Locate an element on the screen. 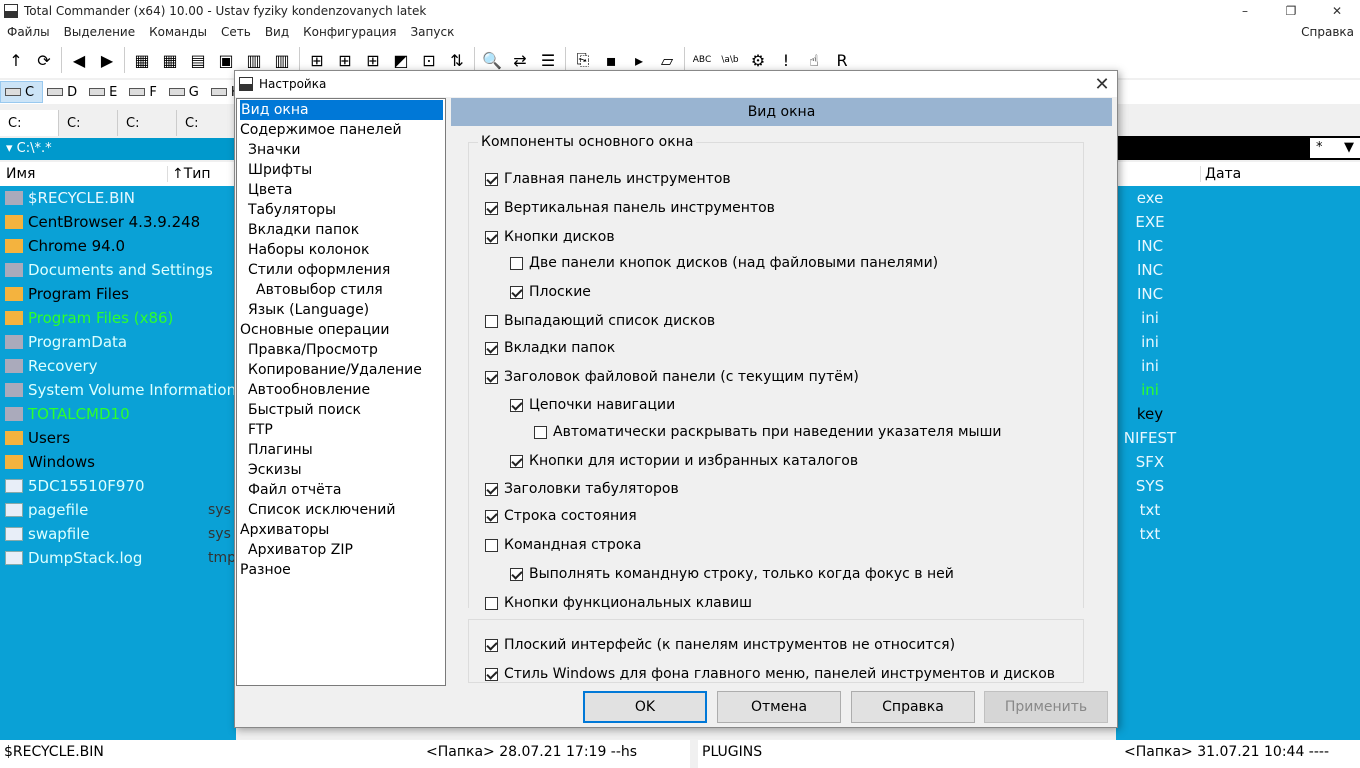  option-checkbox: Заголовки табуляторов is located at coordinates (582, 489).